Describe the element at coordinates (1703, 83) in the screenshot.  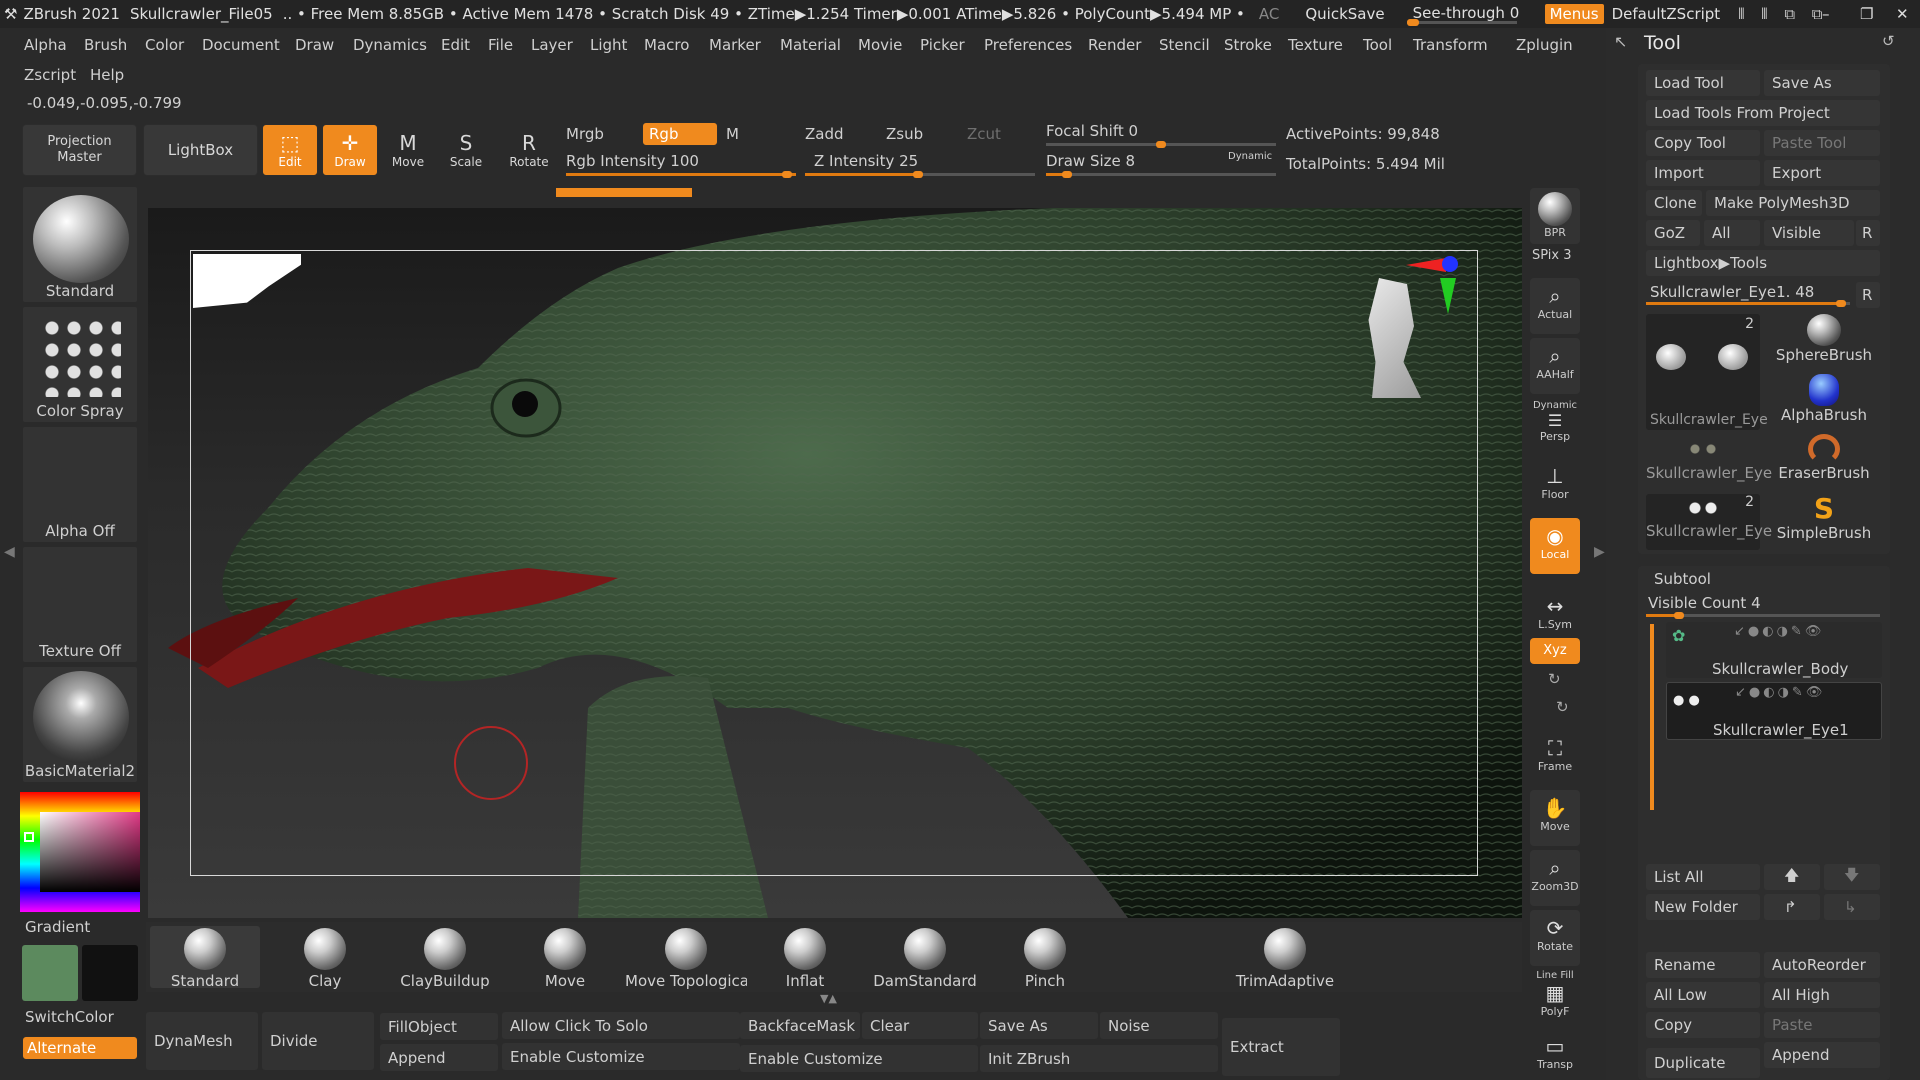
I see `load-tool-button: Load Tool` at that location.